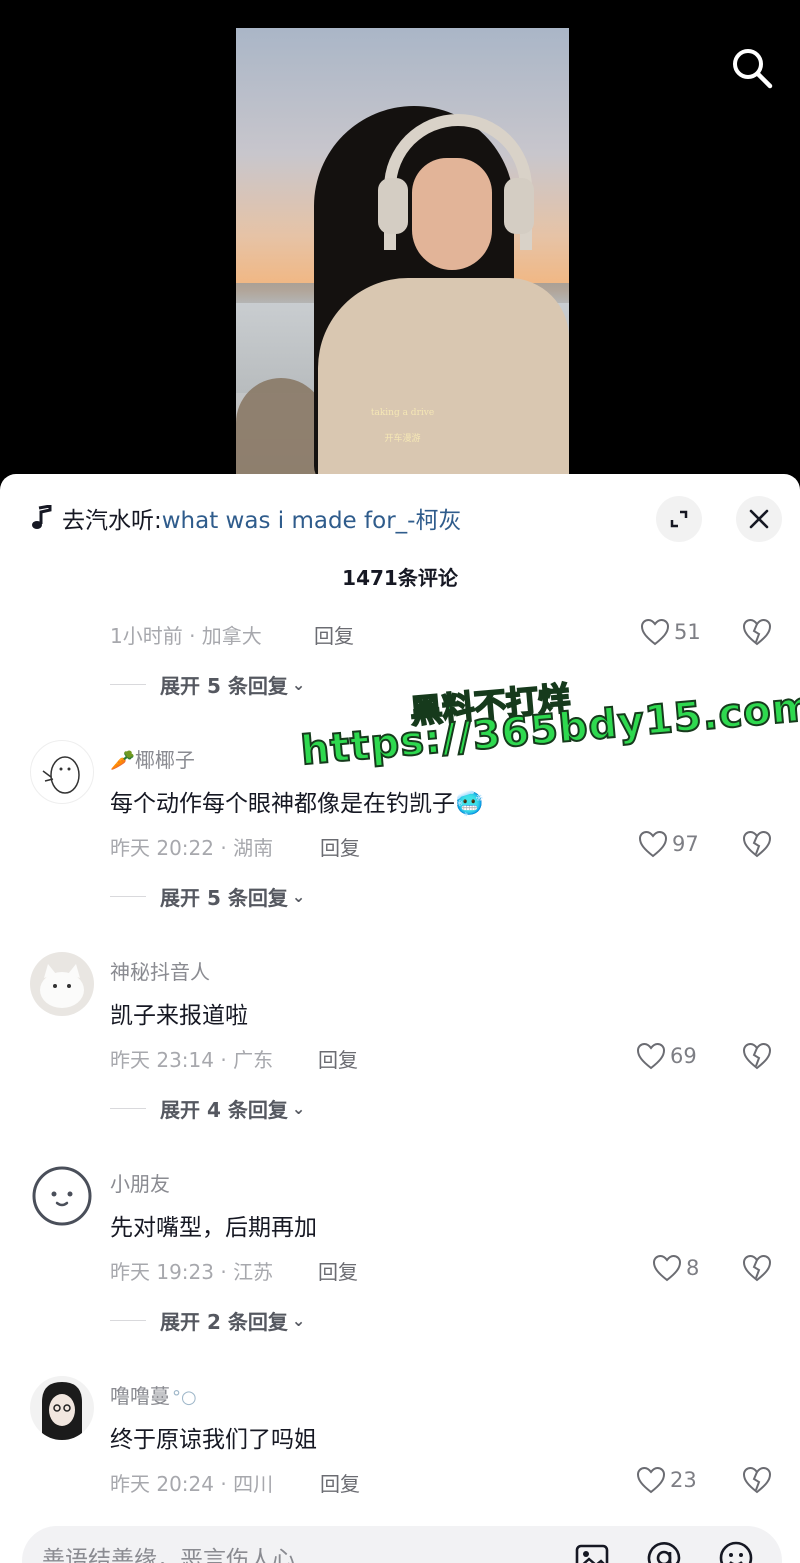  Describe the element at coordinates (224, 1322) in the screenshot. I see `expand-replies-label: 展开 2 条回复` at that location.